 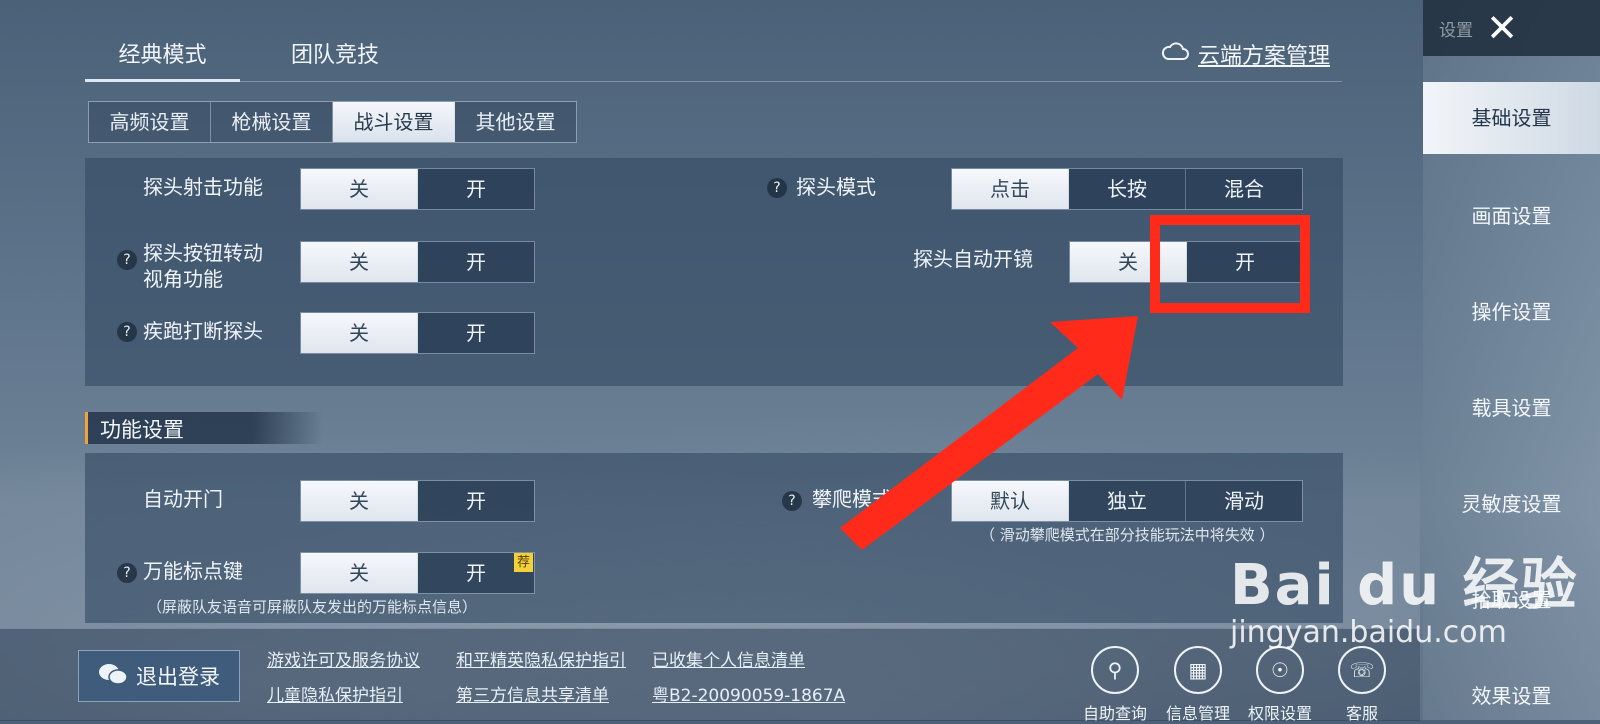 What do you see at coordinates (1511, 312) in the screenshot?
I see `sidebar-item-controls: 操作设置` at bounding box center [1511, 312].